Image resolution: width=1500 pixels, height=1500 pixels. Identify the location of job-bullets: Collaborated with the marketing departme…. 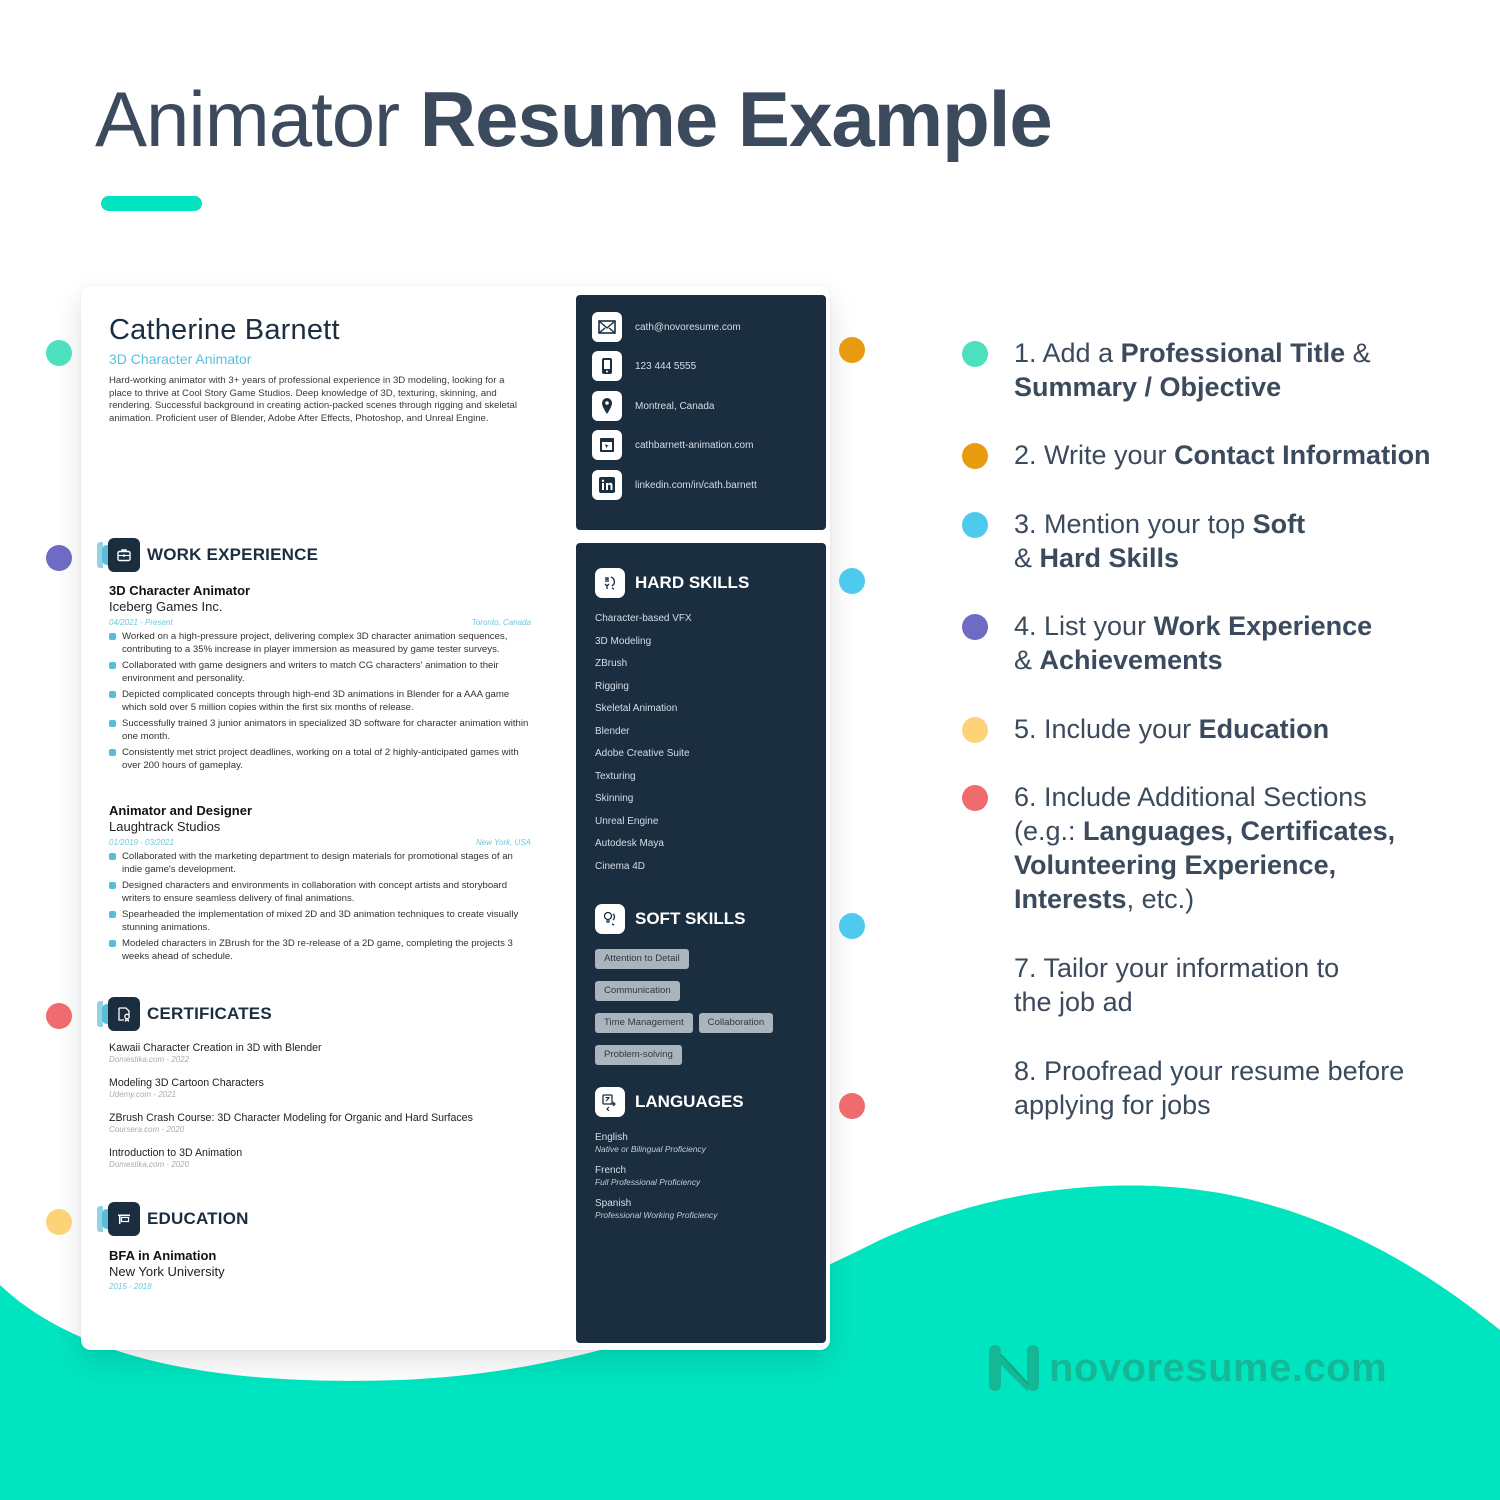
(320, 907).